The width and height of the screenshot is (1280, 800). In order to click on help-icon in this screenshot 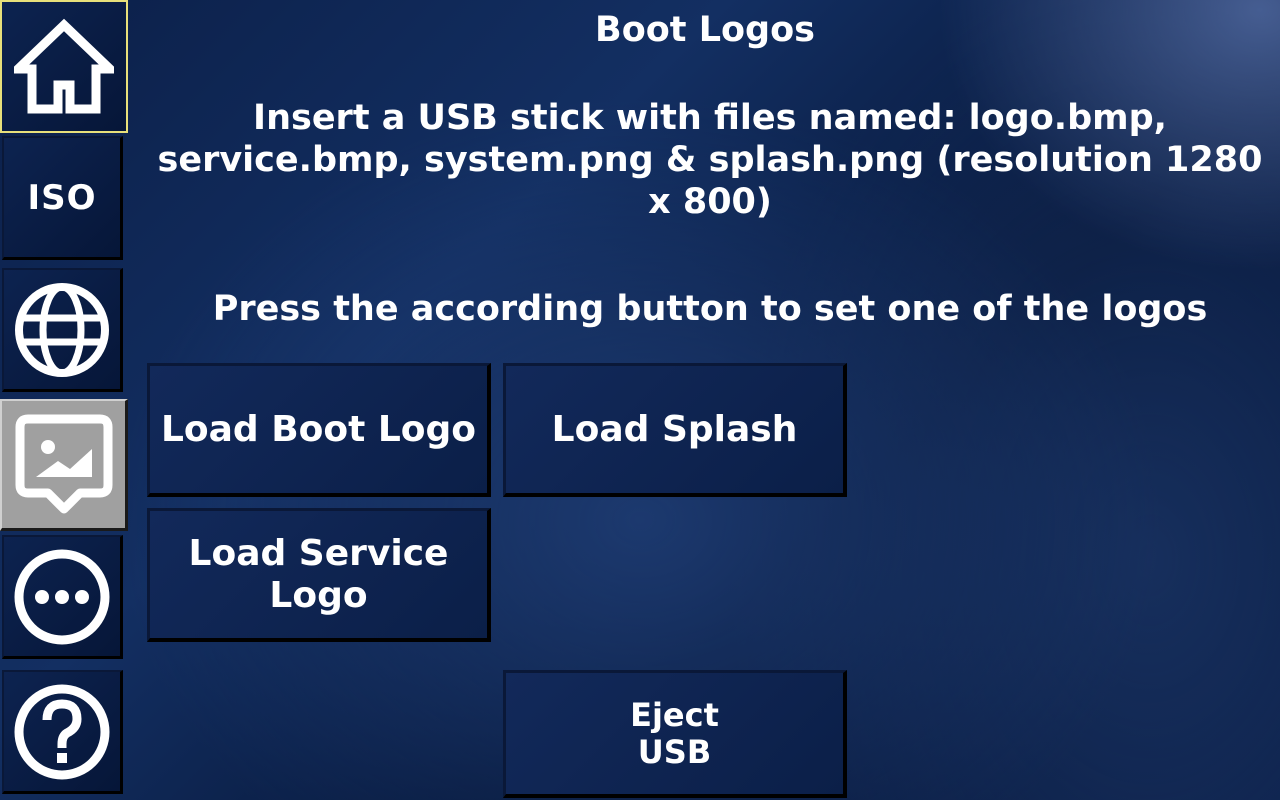, I will do `click(62, 731)`.